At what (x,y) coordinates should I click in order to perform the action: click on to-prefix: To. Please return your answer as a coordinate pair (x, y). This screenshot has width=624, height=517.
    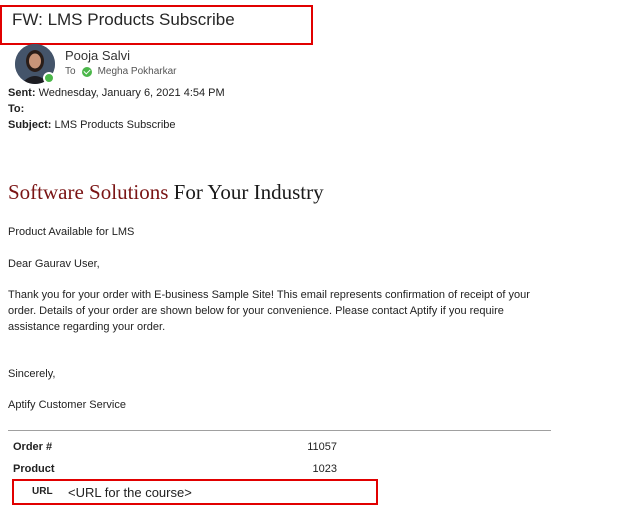
    Looking at the image, I should click on (70, 71).